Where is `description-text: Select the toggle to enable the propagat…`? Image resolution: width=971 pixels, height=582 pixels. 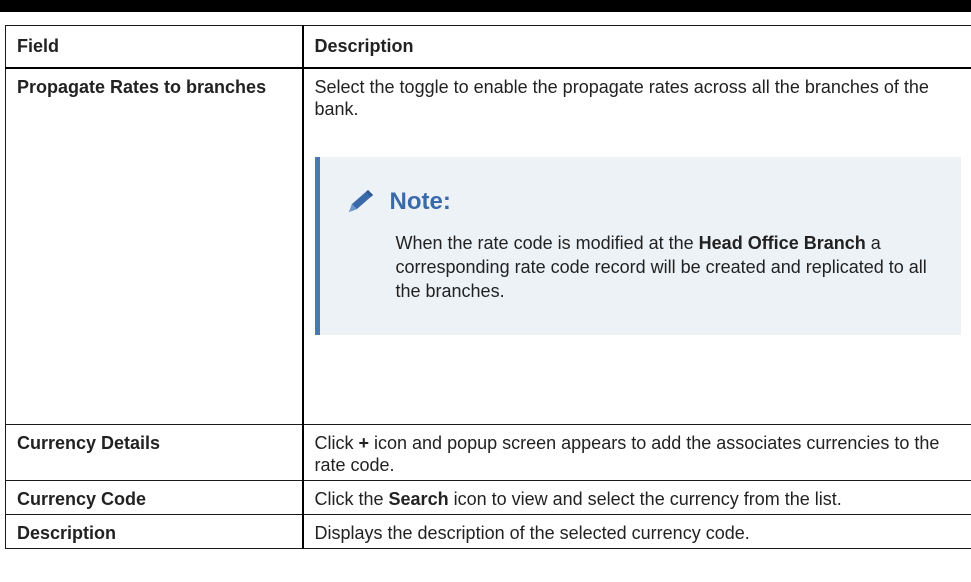
description-text: Select the toggle to enable the propagat… is located at coordinates (621, 98).